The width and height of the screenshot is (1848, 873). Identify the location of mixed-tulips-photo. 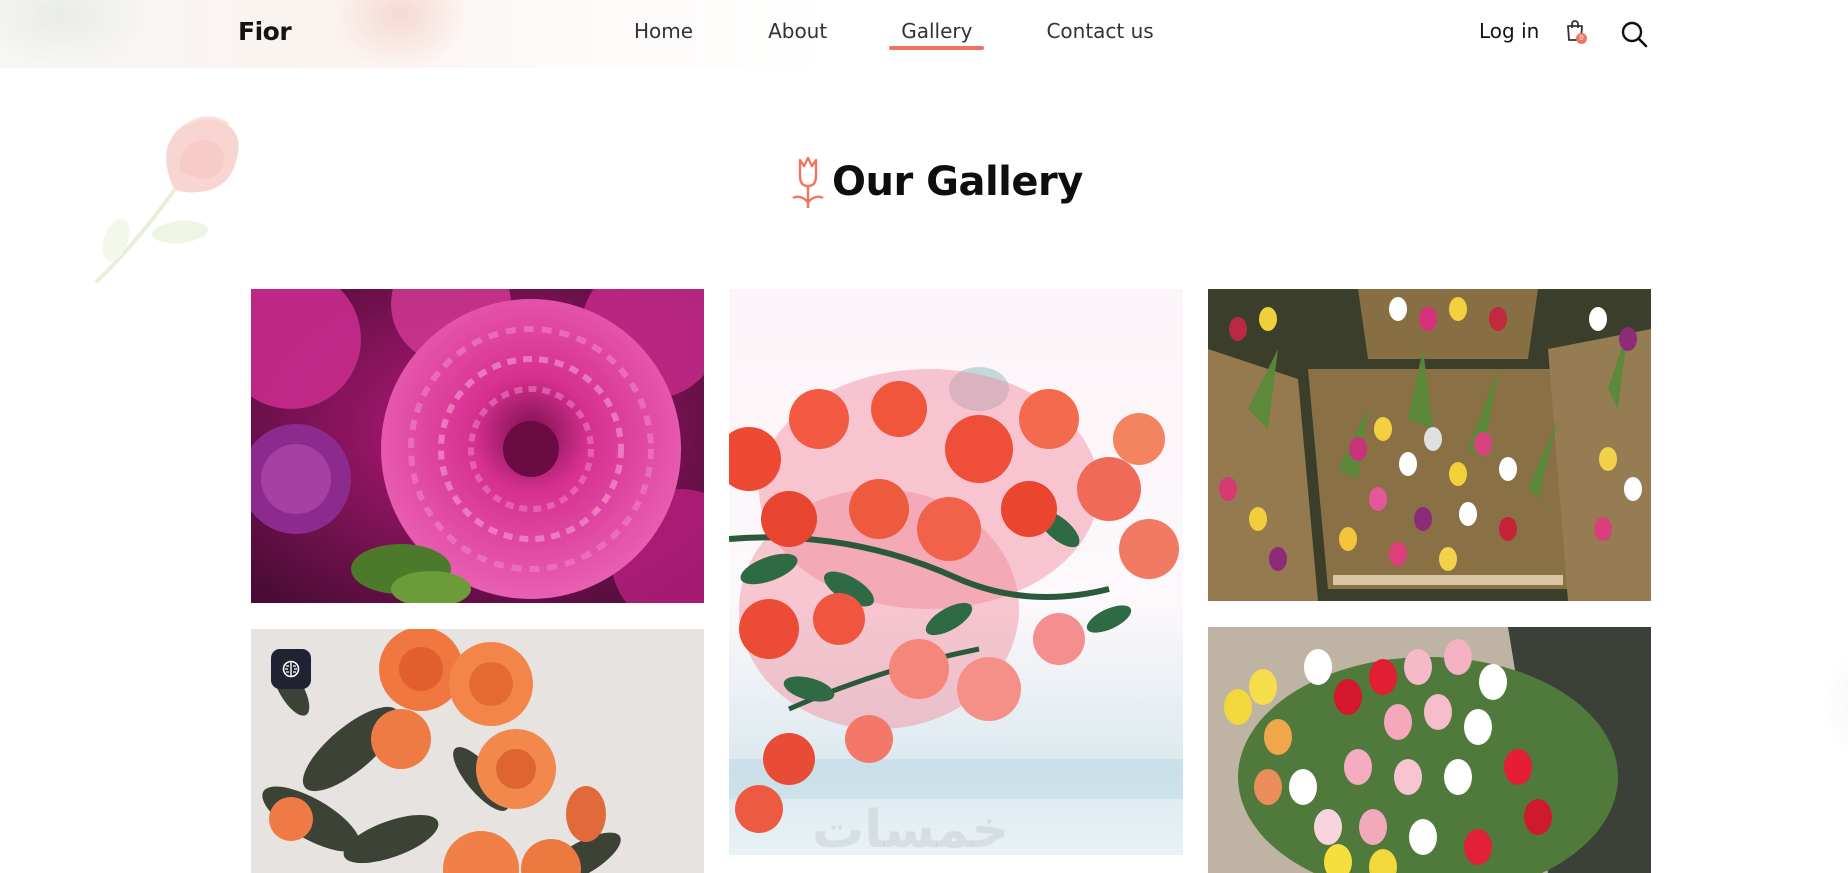
(1429, 750).